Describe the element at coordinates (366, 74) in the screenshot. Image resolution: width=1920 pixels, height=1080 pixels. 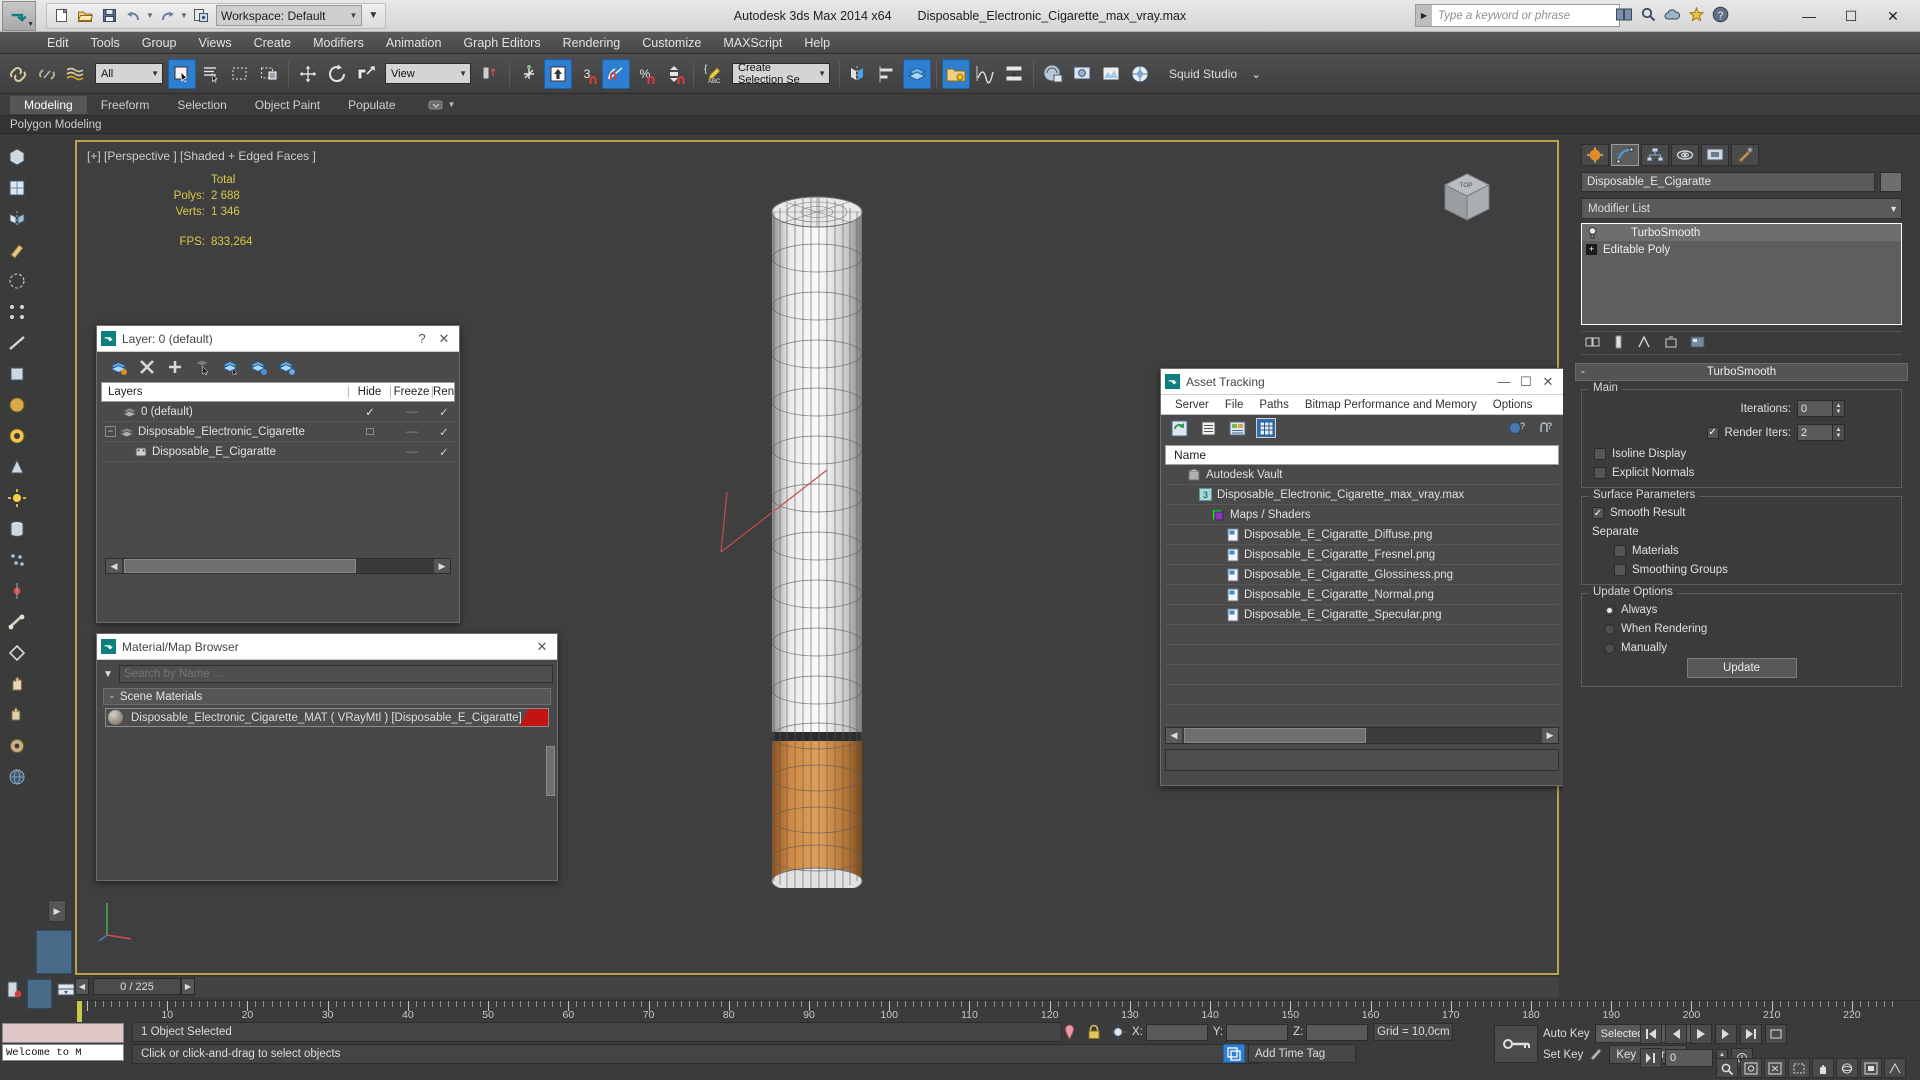
I see `select-and-scale-icon` at that location.